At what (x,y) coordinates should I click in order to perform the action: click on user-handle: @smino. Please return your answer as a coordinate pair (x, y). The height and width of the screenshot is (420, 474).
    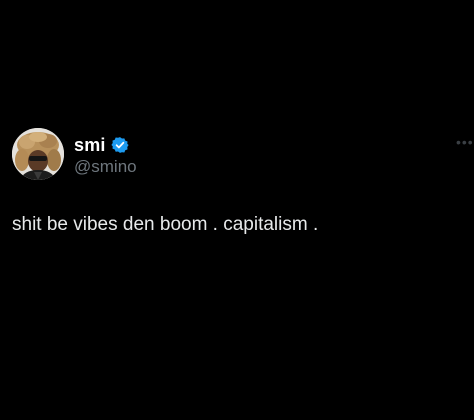
    Looking at the image, I should click on (105, 167).